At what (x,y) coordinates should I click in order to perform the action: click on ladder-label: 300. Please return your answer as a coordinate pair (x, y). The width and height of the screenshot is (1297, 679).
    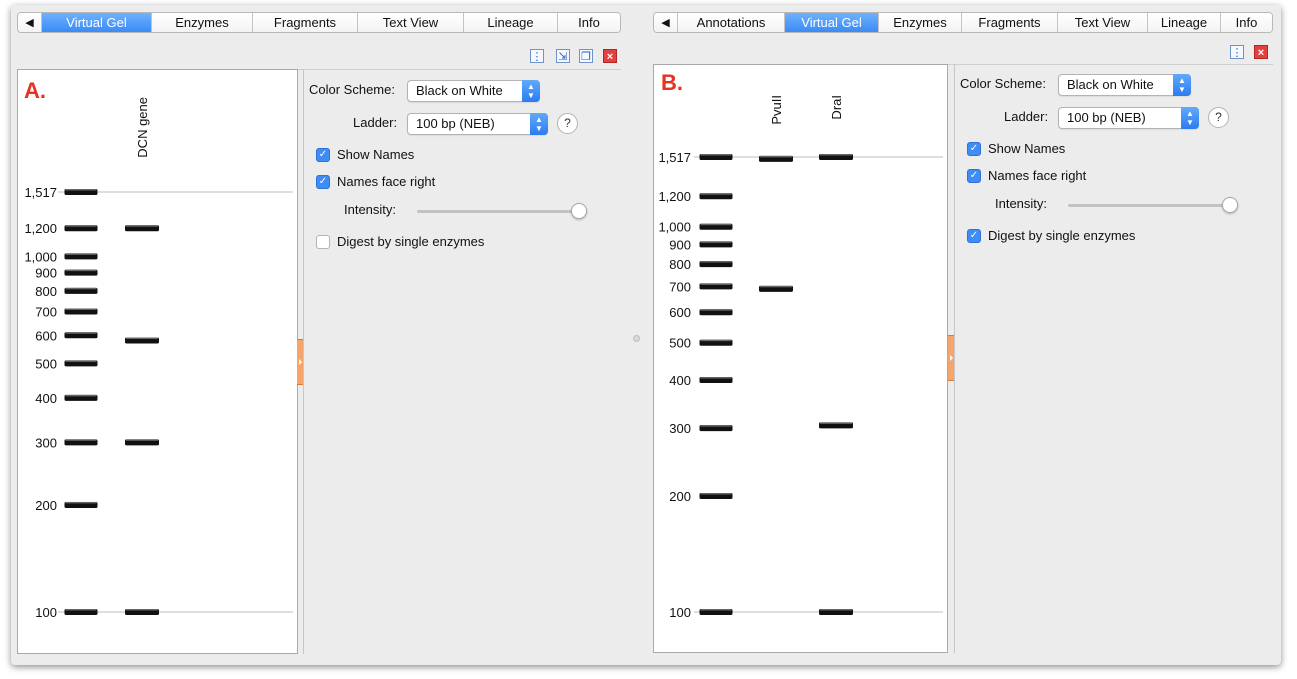
    Looking at the image, I should click on (46, 442).